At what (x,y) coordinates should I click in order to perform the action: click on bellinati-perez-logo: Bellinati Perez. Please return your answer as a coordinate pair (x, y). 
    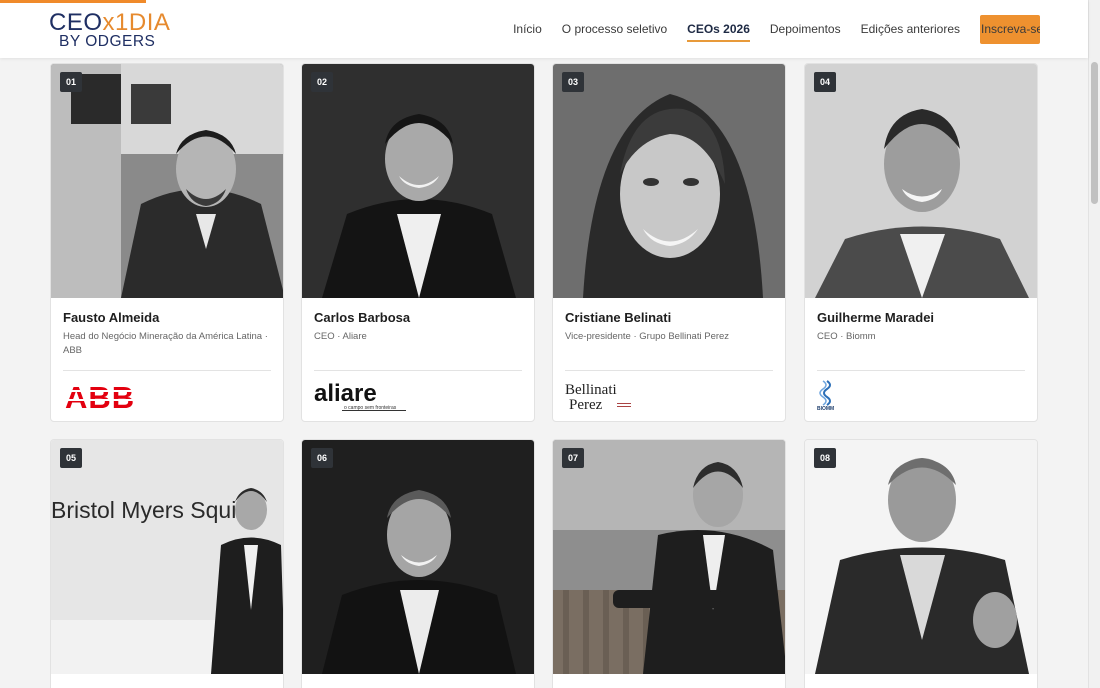
    Looking at the image, I should click on (669, 396).